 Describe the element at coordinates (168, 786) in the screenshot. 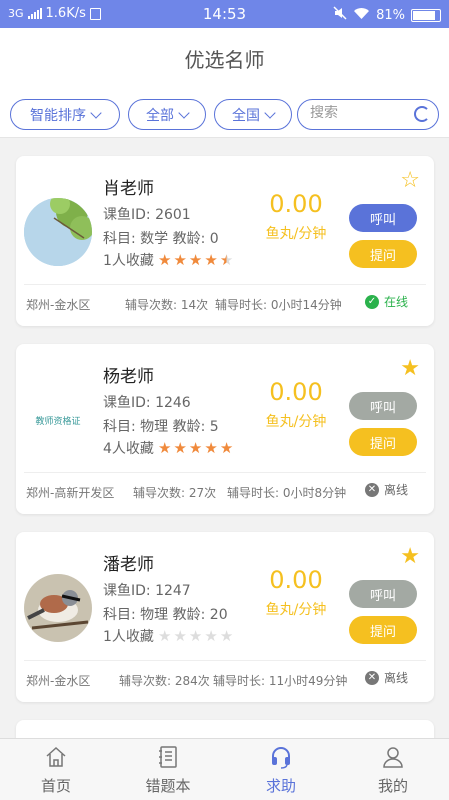

I see `tab-label: 错题本` at that location.